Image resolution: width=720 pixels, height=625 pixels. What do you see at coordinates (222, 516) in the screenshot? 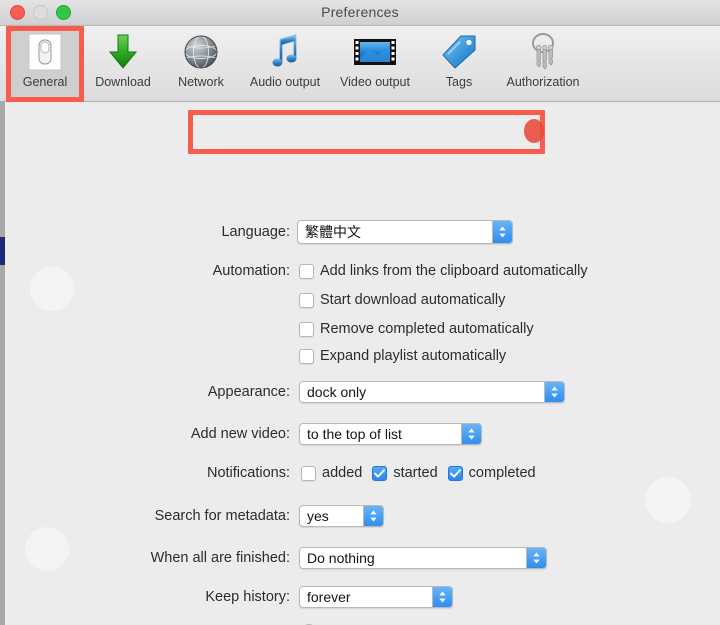
I see `search-metadata-label: Search for metadata:` at bounding box center [222, 516].